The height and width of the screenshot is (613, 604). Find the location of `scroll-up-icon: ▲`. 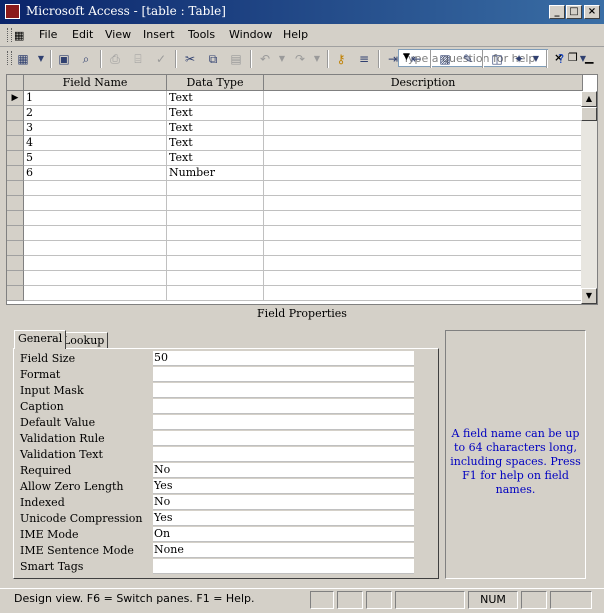

scroll-up-icon: ▲ is located at coordinates (589, 99).